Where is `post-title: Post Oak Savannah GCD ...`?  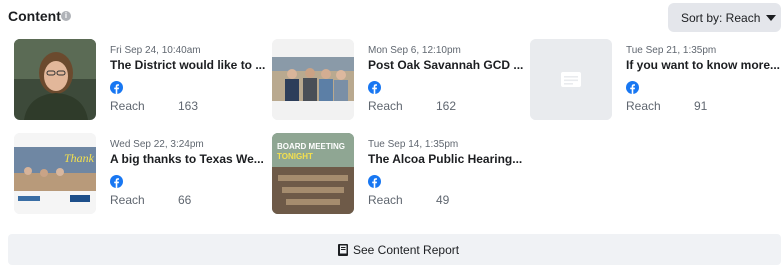 post-title: Post Oak Savannah GCD ... is located at coordinates (445, 65).